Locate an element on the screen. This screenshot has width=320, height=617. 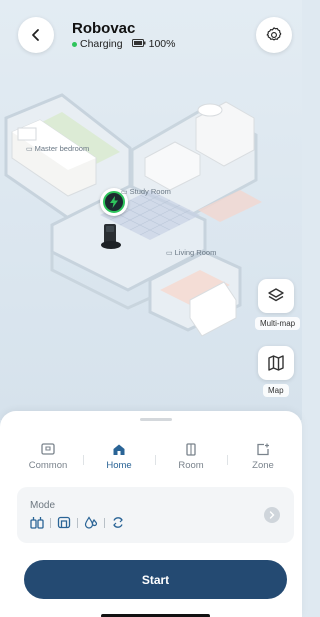
chevron-right-icon is located at coordinates (272, 515).